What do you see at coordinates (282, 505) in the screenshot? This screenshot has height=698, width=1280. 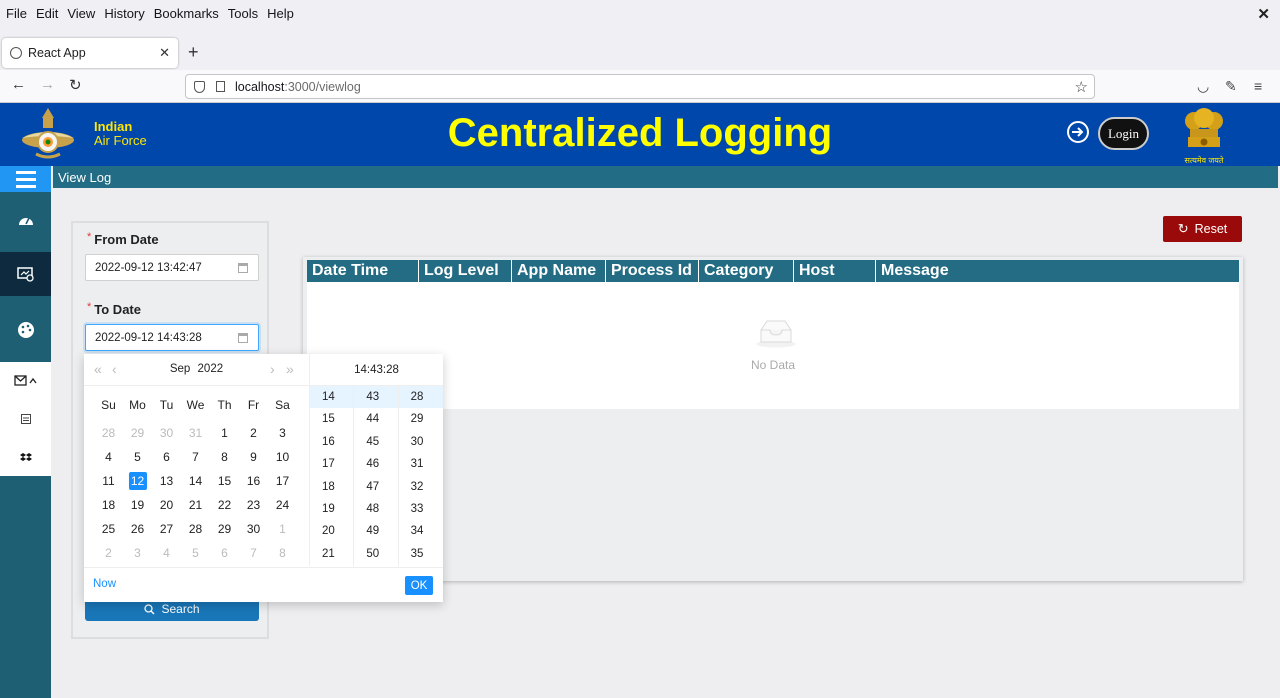 I see `calendar-day: 24` at bounding box center [282, 505].